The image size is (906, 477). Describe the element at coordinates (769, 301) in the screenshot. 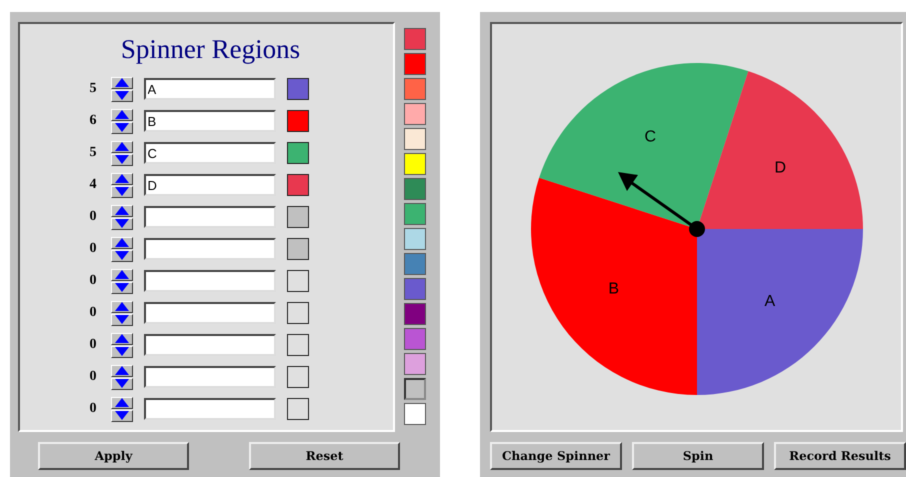

I see `slice-label: A` at that location.